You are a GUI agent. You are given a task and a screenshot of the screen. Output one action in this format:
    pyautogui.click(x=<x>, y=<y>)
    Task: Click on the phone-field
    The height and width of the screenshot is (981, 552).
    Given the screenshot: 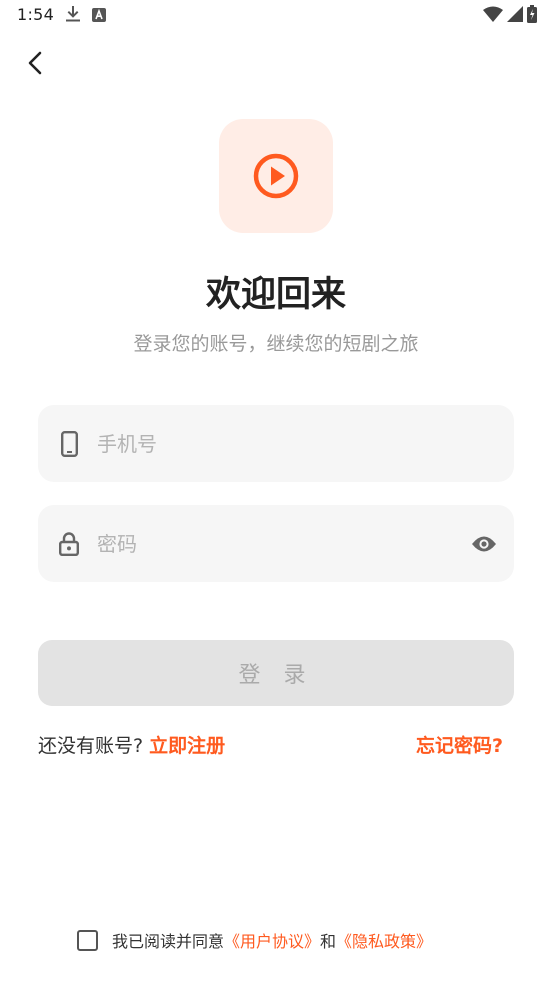 What is the action you would take?
    pyautogui.click(x=276, y=443)
    